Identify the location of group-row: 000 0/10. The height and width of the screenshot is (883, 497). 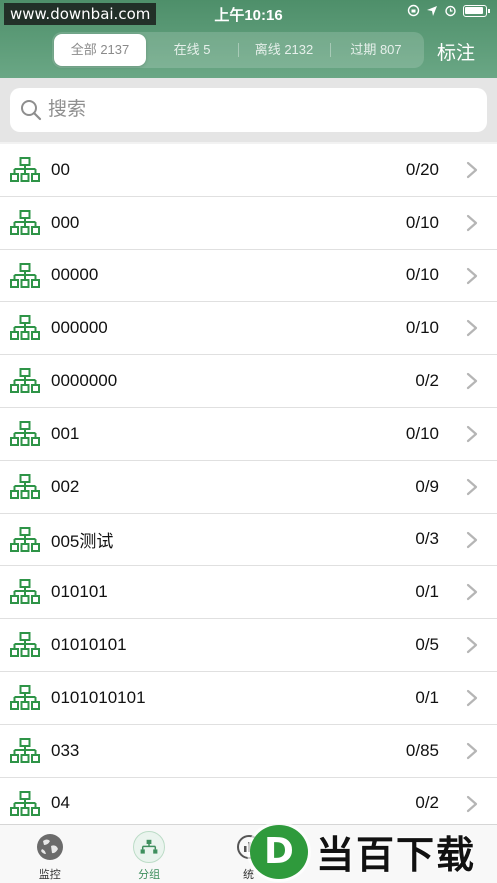
(248, 223).